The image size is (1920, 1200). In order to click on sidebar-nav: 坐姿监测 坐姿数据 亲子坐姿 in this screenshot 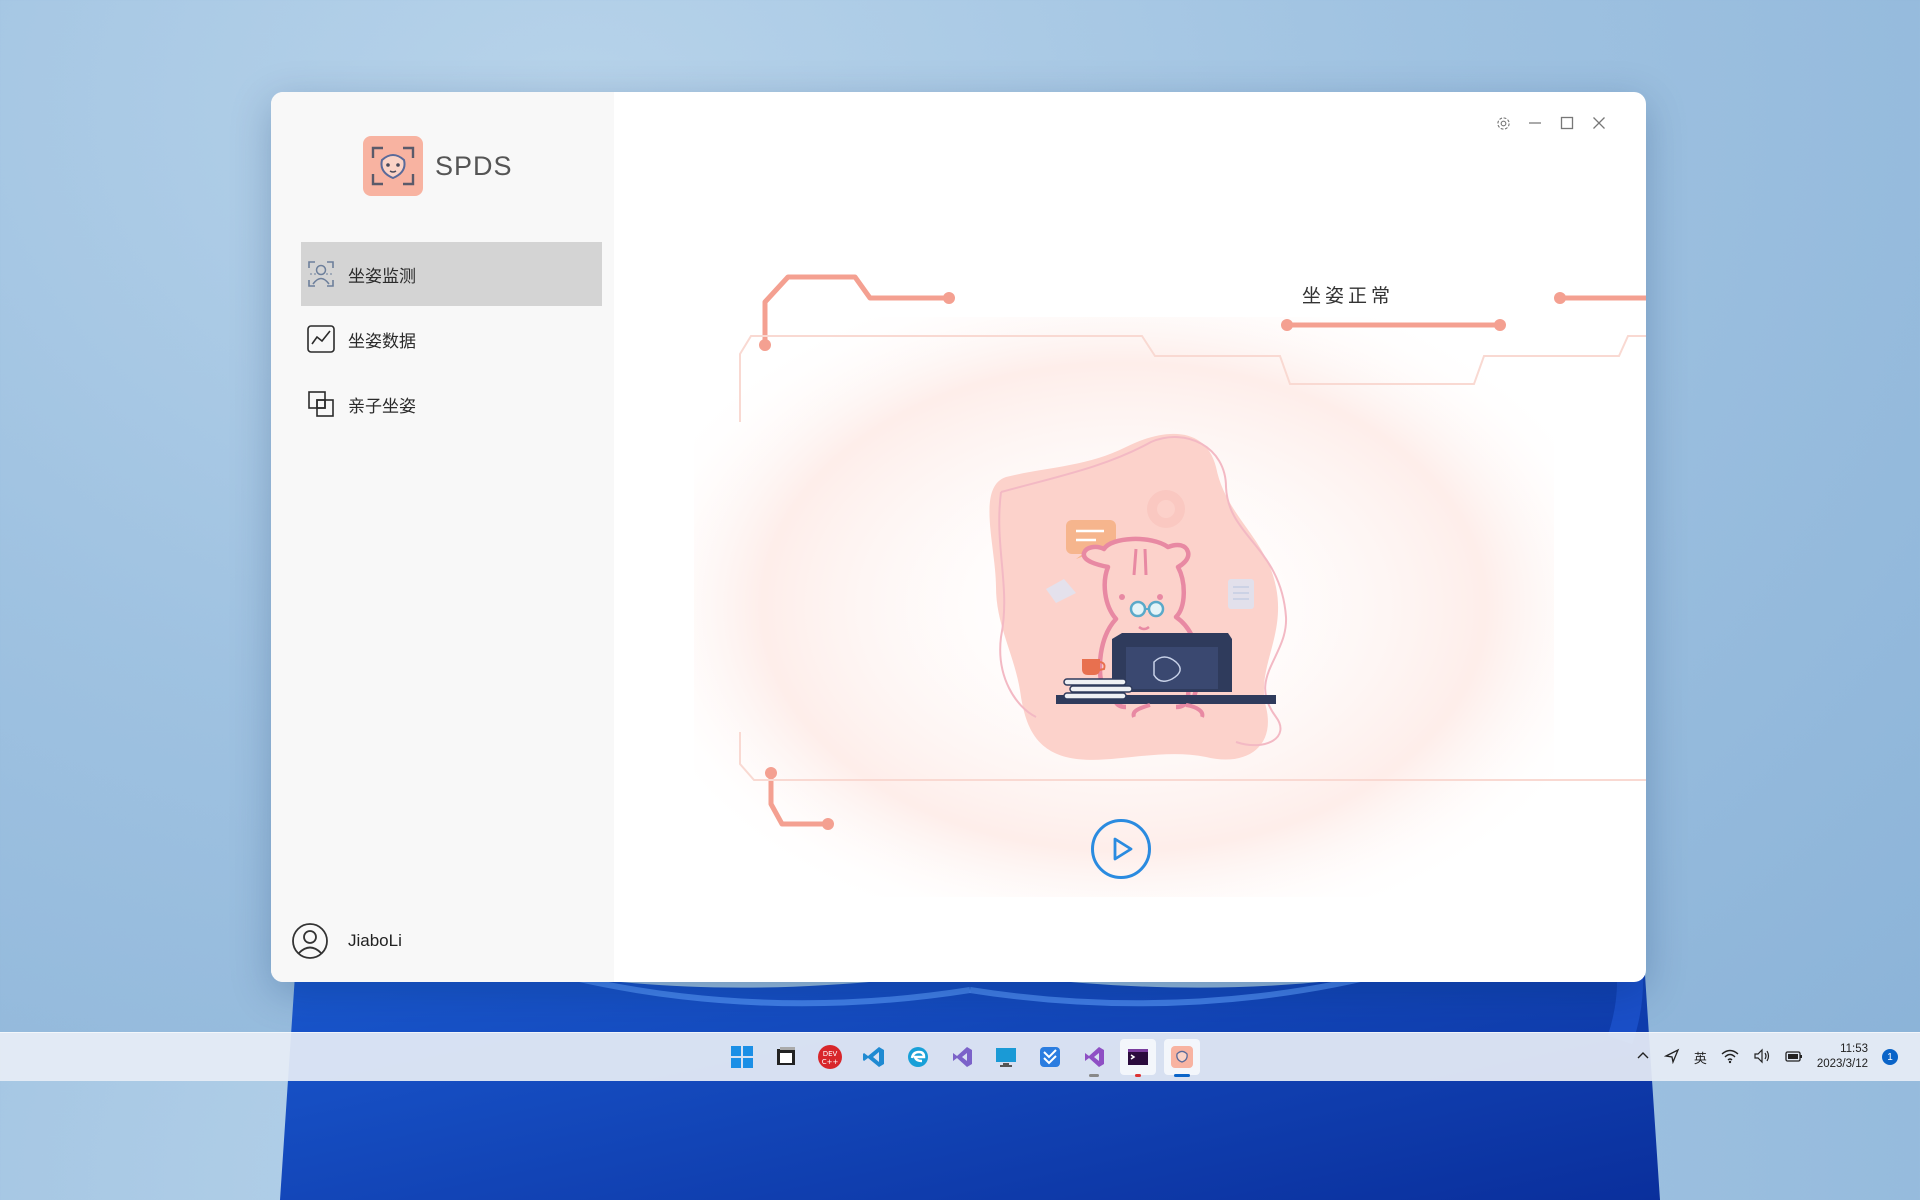, I will do `click(451, 339)`.